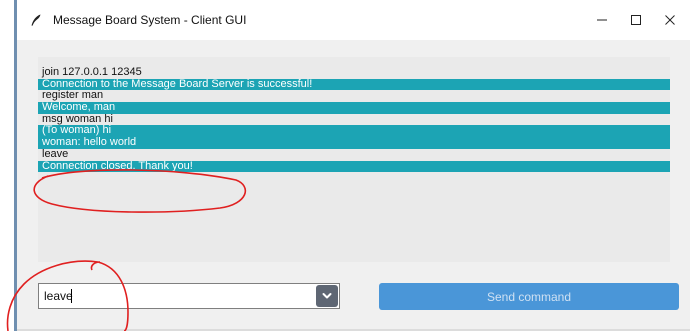 The width and height of the screenshot is (690, 331). Describe the element at coordinates (602, 20) in the screenshot. I see `minimize-icon` at that location.